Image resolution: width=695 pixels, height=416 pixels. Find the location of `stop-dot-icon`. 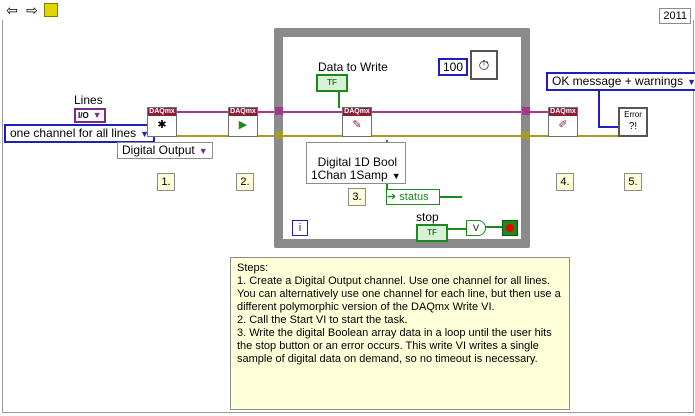

stop-dot-icon is located at coordinates (510, 228).